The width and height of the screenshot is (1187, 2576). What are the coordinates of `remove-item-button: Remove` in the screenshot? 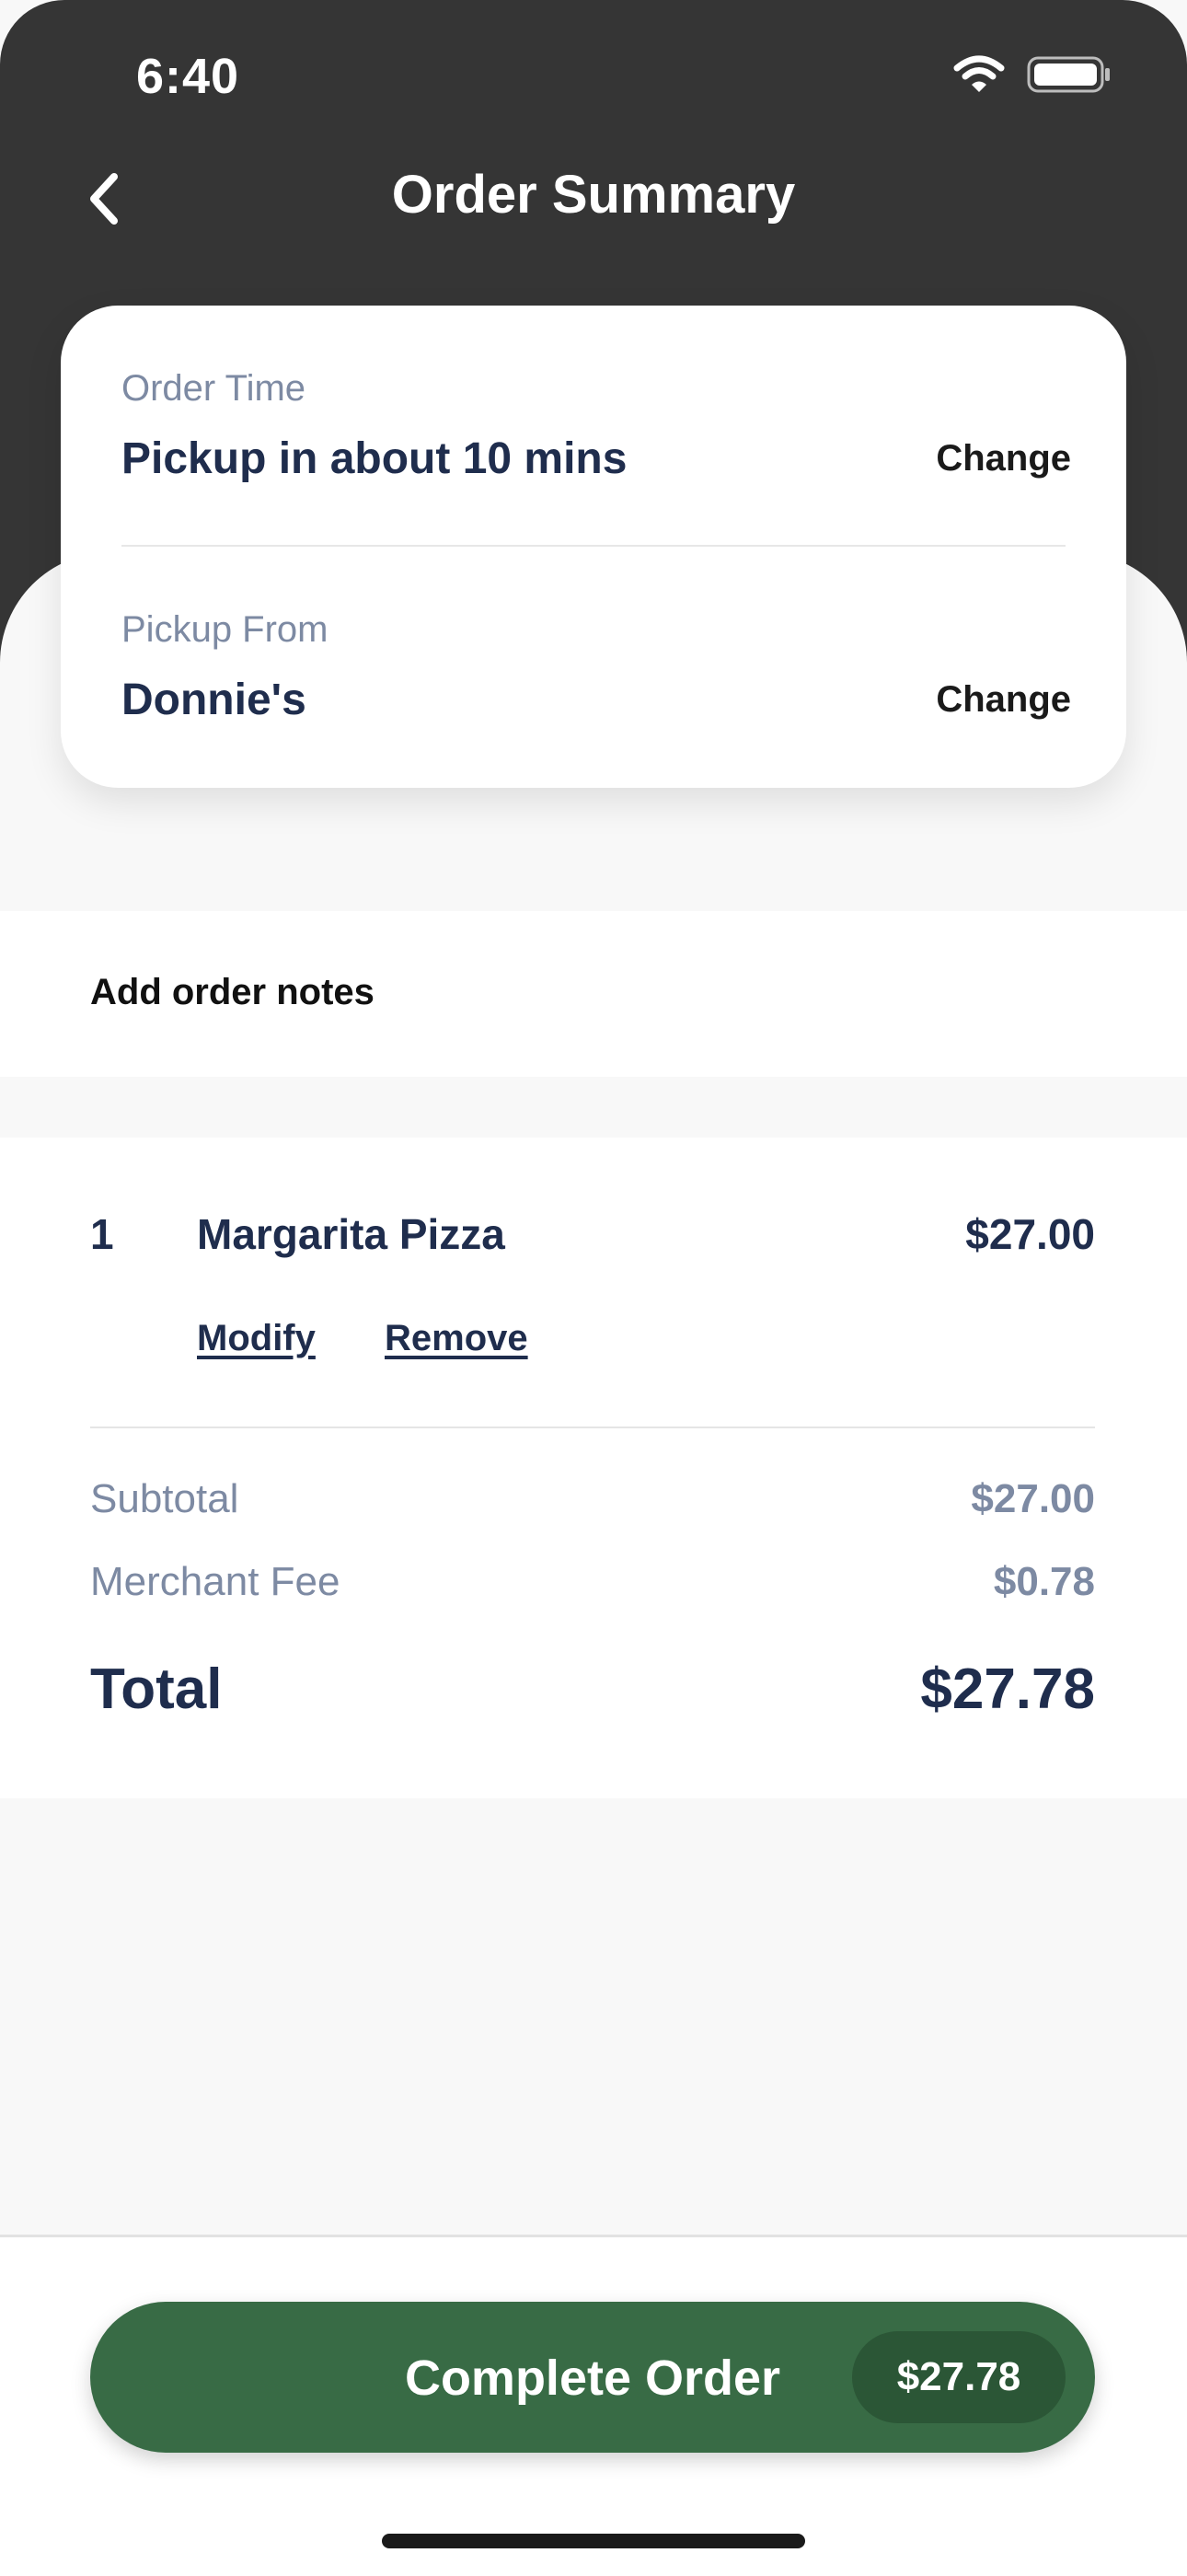 It's located at (456, 1339).